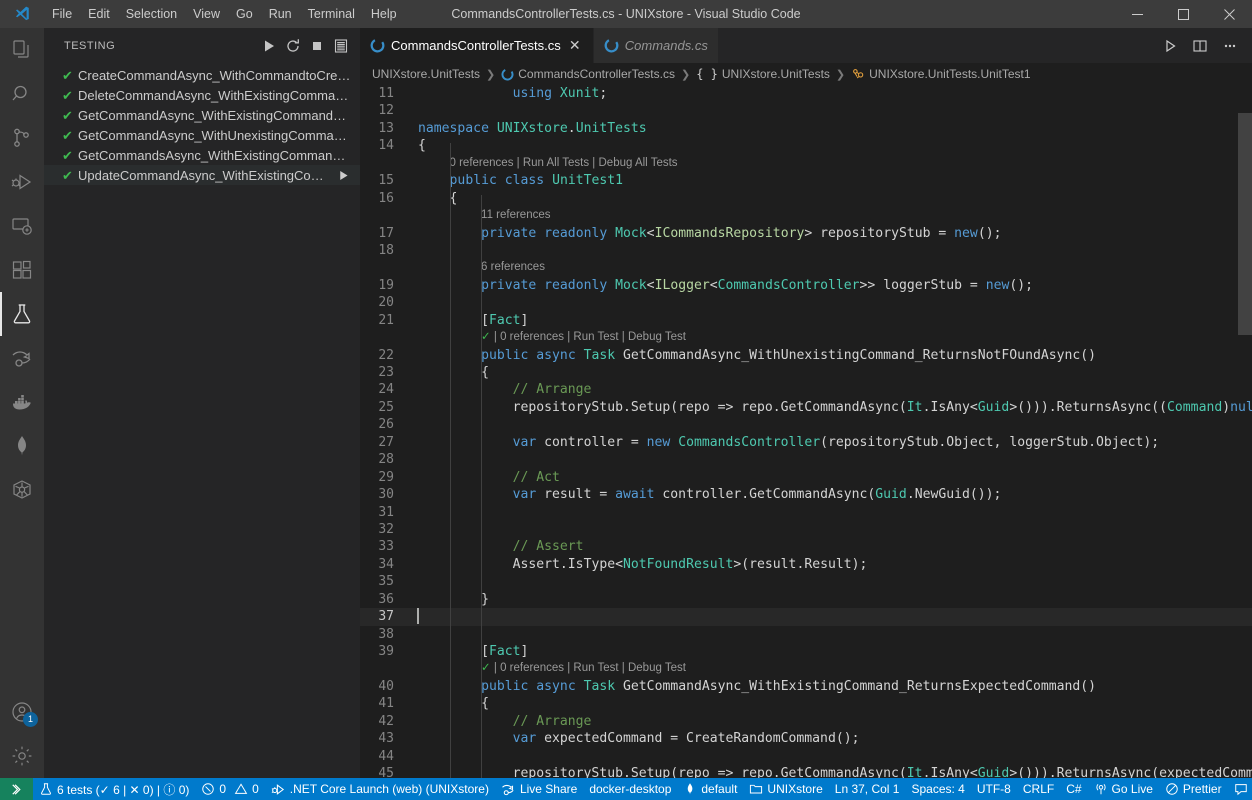 The image size is (1252, 800). Describe the element at coordinates (317, 46) in the screenshot. I see `stop-tests-icon` at that location.